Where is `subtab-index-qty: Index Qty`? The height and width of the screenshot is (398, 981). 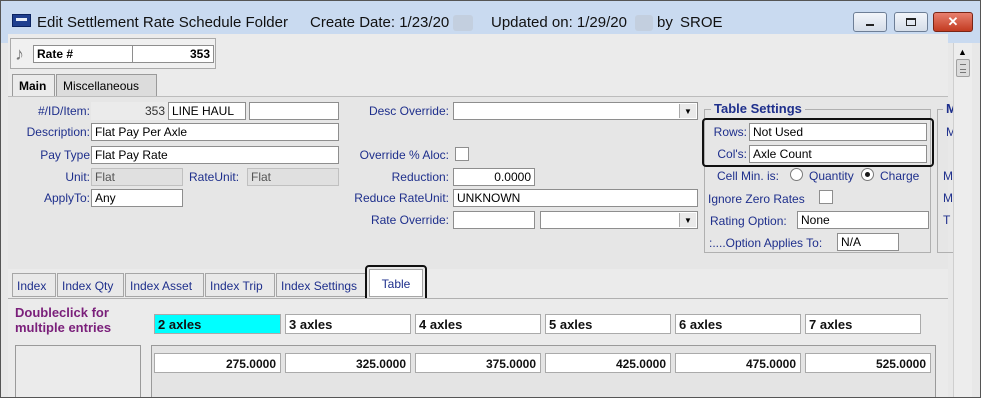 subtab-index-qty: Index Qty is located at coordinates (90, 285).